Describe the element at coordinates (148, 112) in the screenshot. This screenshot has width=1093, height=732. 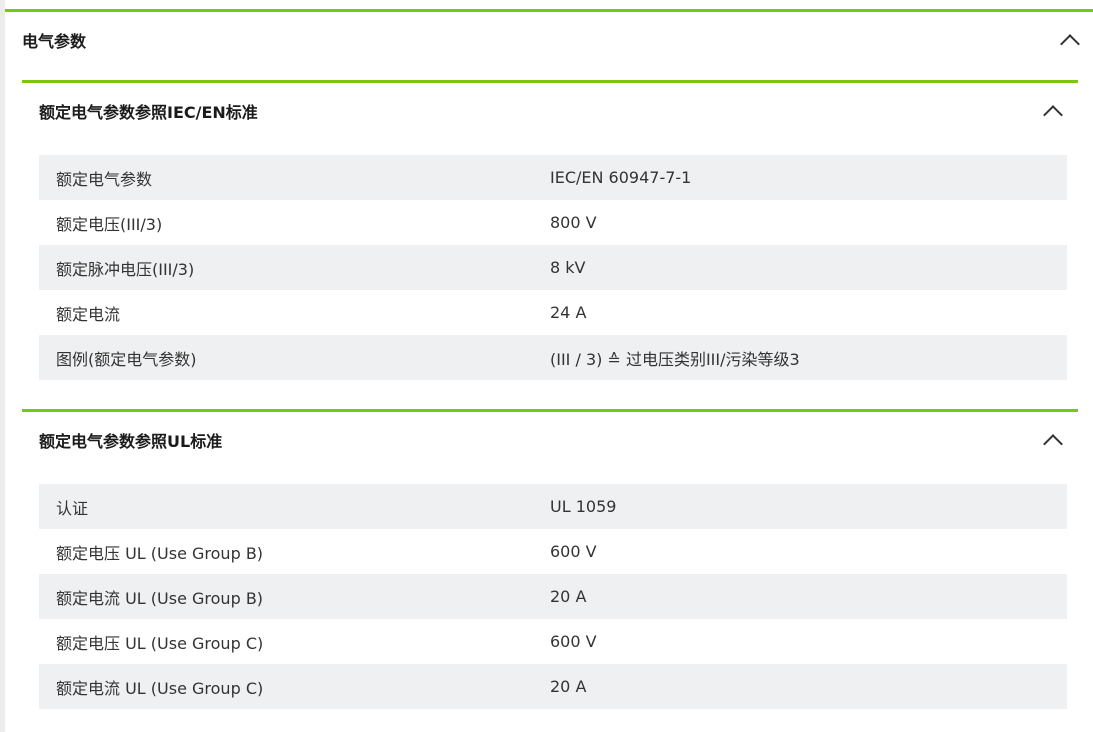
I see `iec-en-section-title: 额定电气参数参照IEC/EN标准` at that location.